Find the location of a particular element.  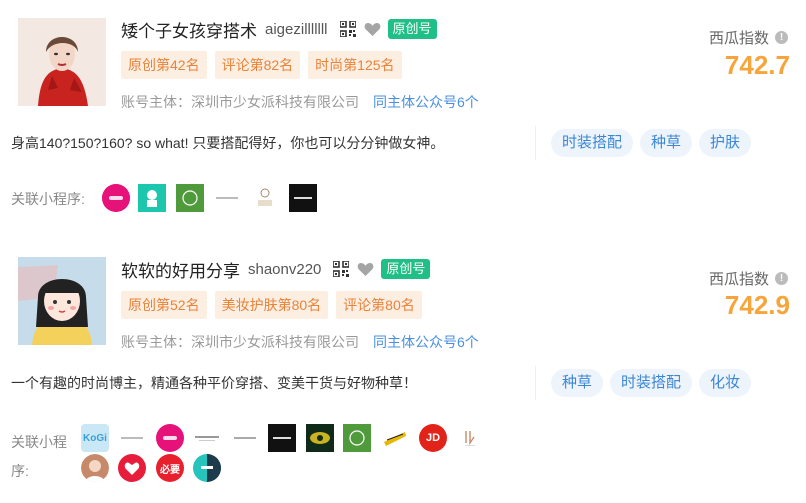

tag-list: 种草 时装搭配 化妆 is located at coordinates (643, 383).